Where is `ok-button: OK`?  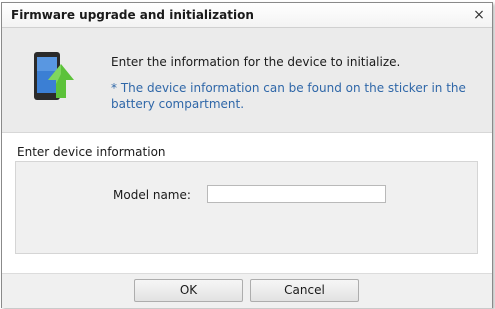 ok-button: OK is located at coordinates (188, 290).